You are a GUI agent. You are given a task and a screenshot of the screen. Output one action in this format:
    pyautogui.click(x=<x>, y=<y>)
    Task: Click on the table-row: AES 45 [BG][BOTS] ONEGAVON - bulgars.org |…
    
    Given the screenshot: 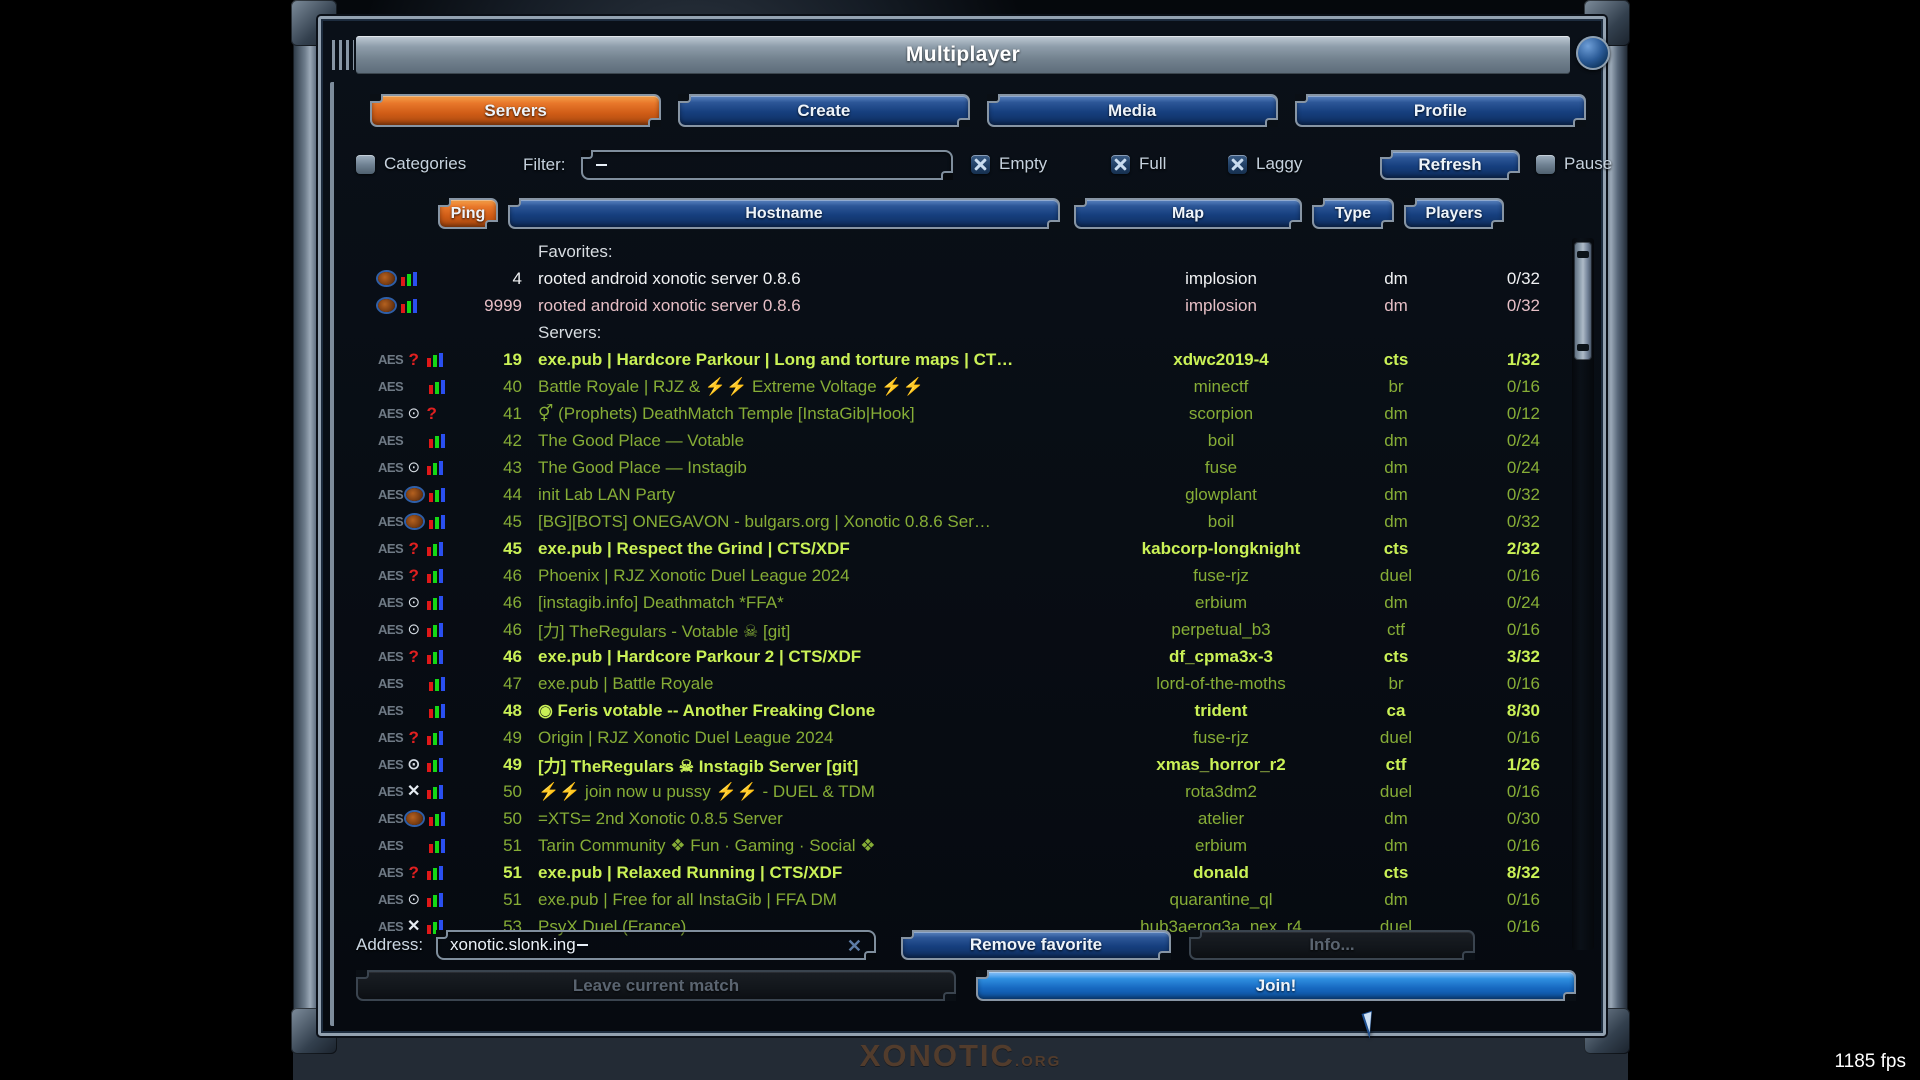 What is the action you would take?
    pyautogui.click(x=971, y=521)
    